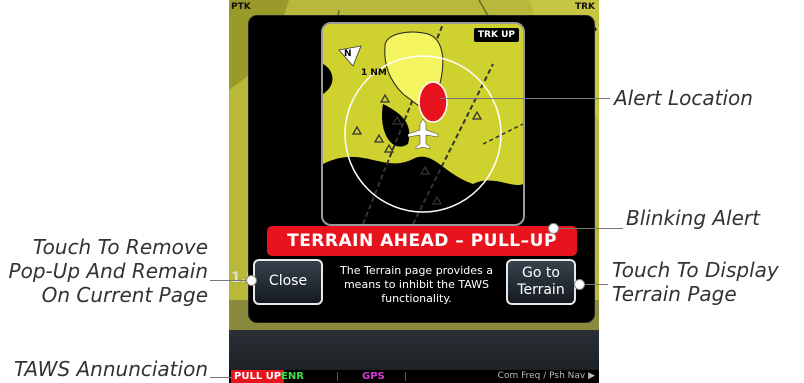 The height and width of the screenshot is (383, 804). Describe the element at coordinates (674, 294) in the screenshot. I see `callout-touch-display-line2: Terrain Page` at that location.